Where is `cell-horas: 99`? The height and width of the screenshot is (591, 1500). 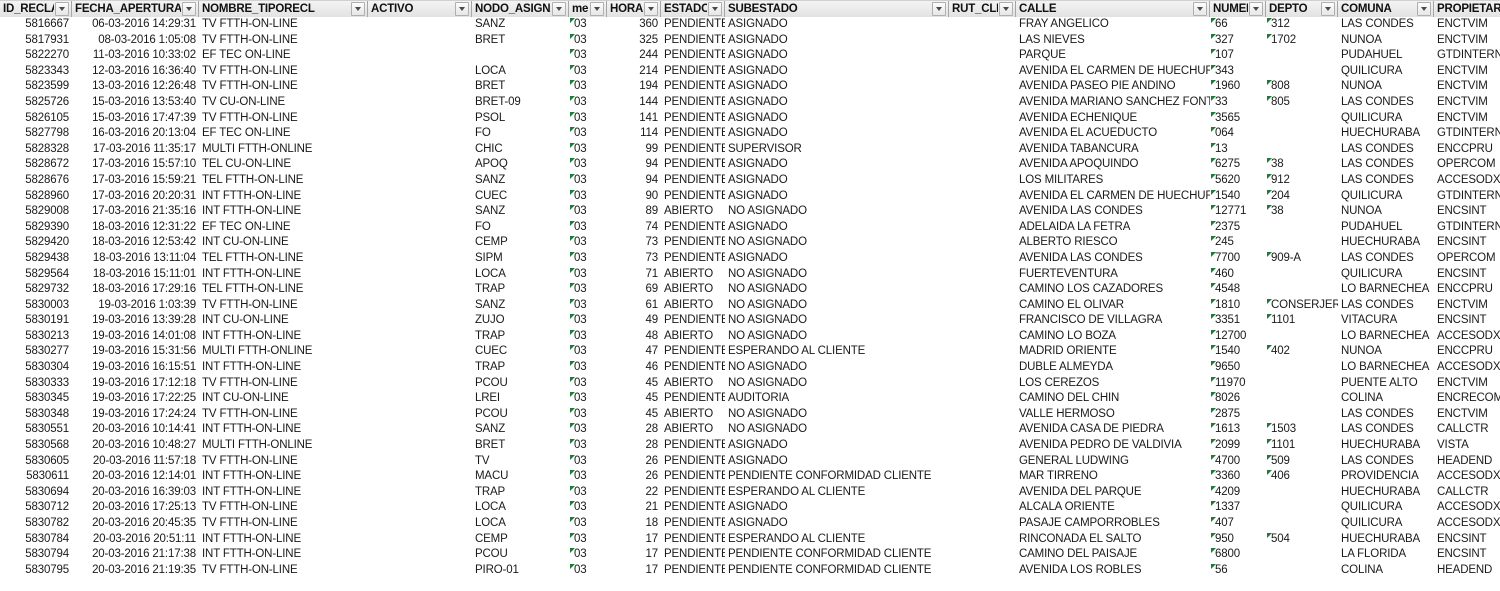
cell-horas: 99 is located at coordinates (634, 150).